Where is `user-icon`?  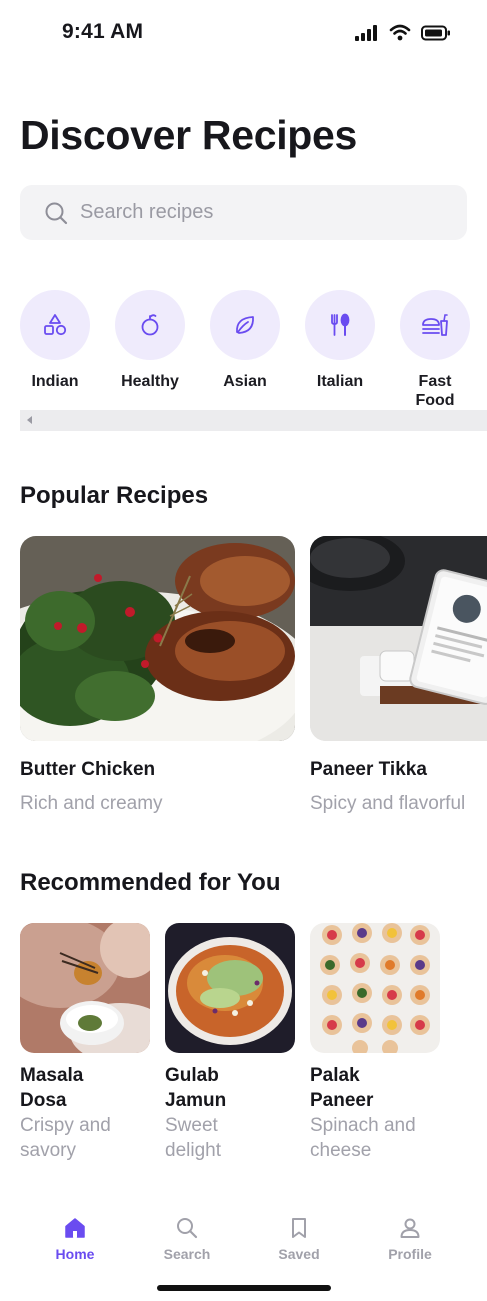
user-icon is located at coordinates (410, 1228).